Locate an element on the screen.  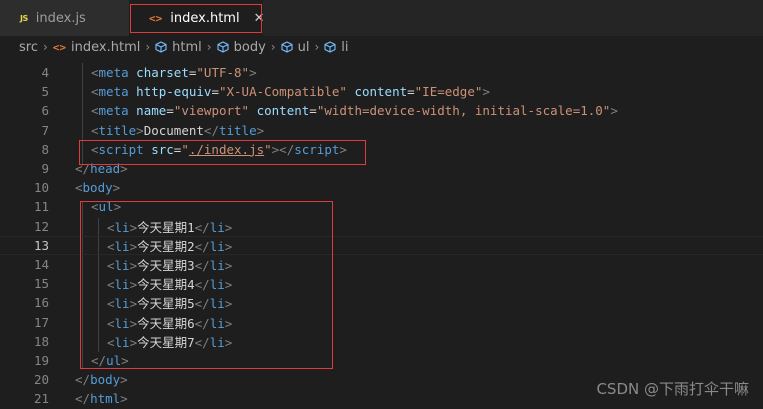
breadcrumb-label: body is located at coordinates (249, 47).